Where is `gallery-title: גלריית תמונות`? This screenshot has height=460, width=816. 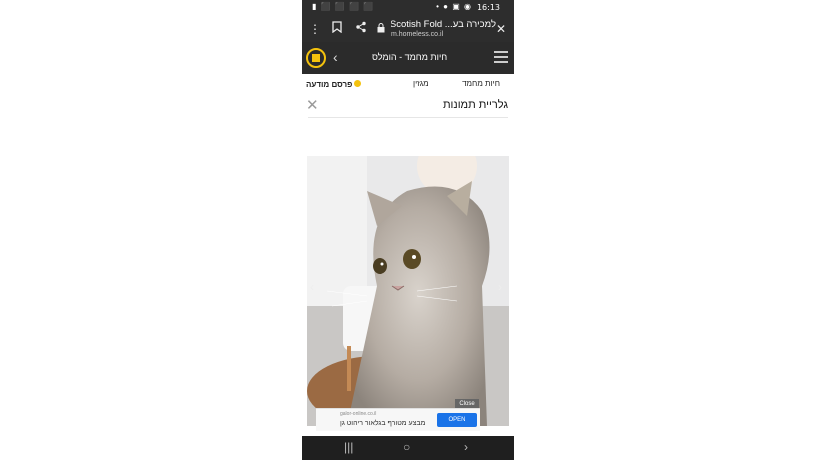 gallery-title: גלריית תמונות is located at coordinates (475, 105).